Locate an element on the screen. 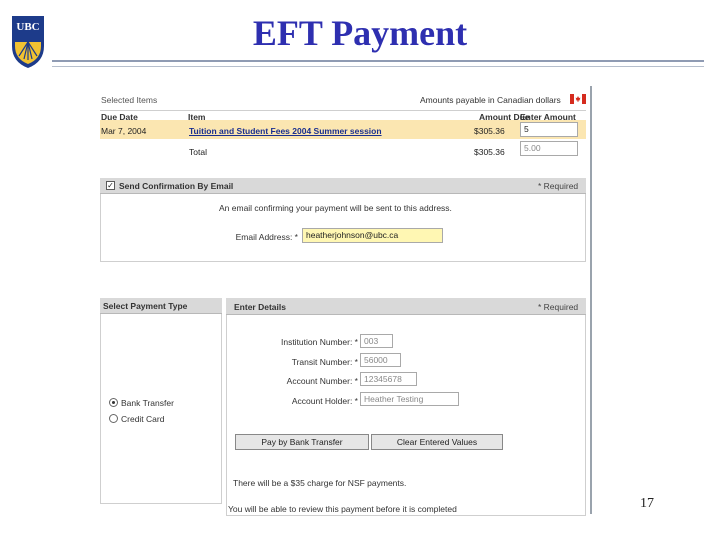 The width and height of the screenshot is (720, 540). bank-transfer-radio is located at coordinates (113, 402).